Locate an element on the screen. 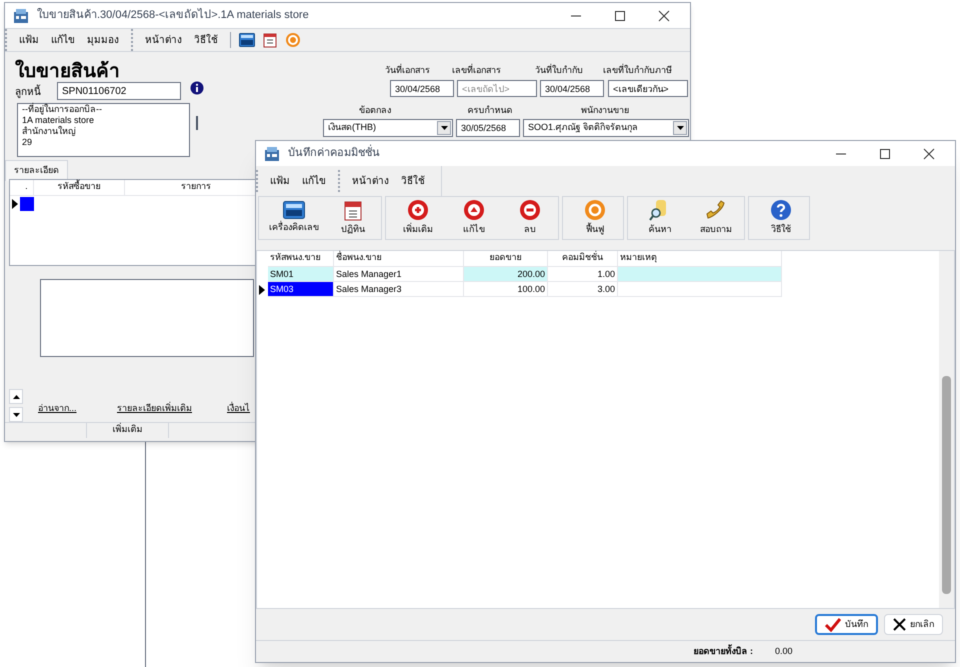  text-field: <เลขเดียวกัน> is located at coordinates (648, 88).